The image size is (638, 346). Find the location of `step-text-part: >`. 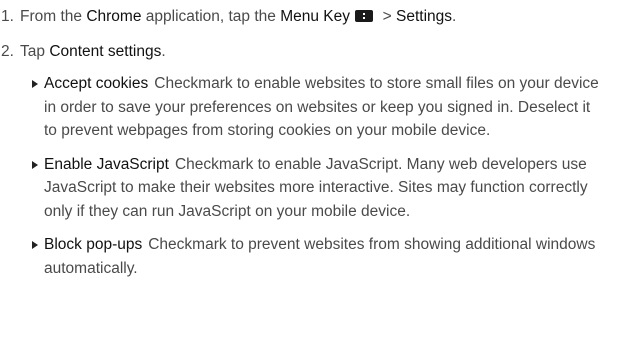

step-text-part: > is located at coordinates (387, 16).